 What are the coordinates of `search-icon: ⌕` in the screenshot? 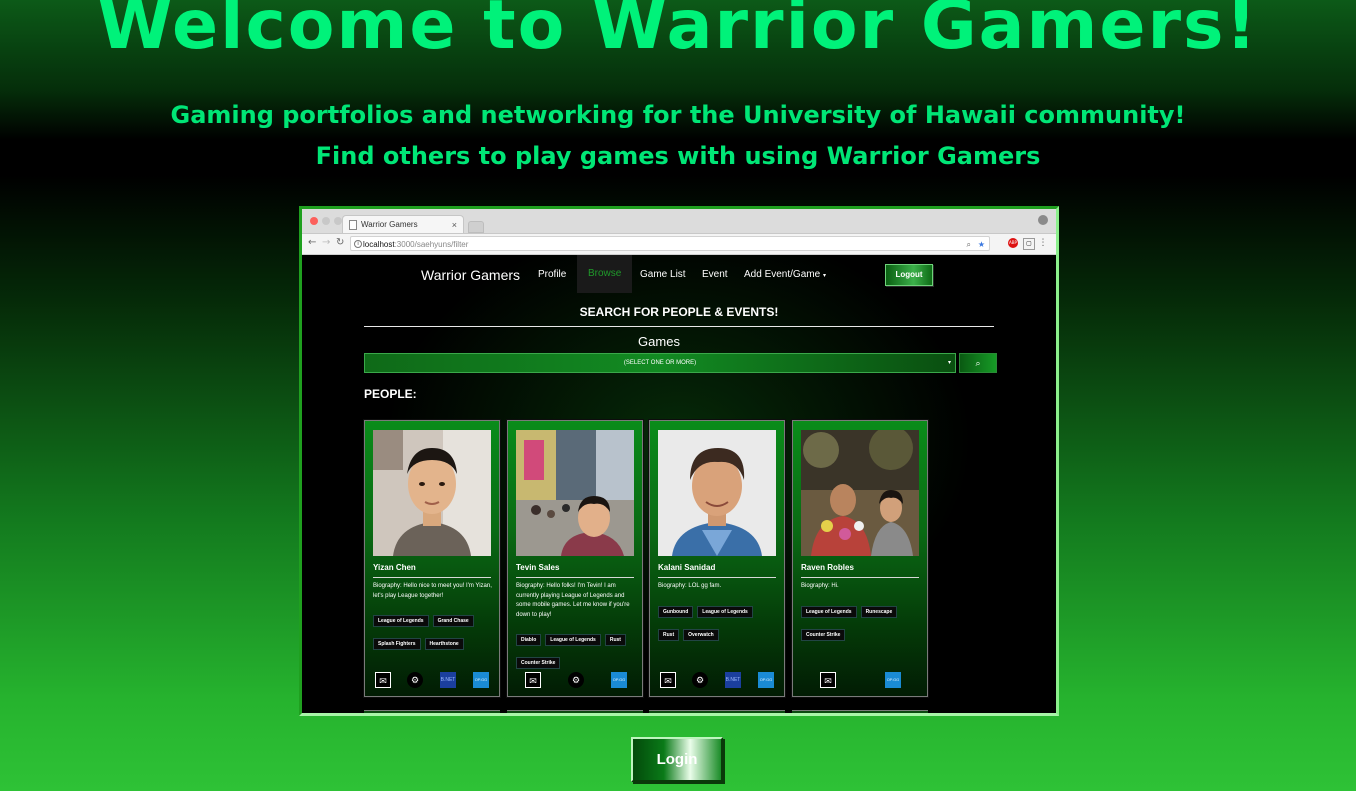 It's located at (978, 363).